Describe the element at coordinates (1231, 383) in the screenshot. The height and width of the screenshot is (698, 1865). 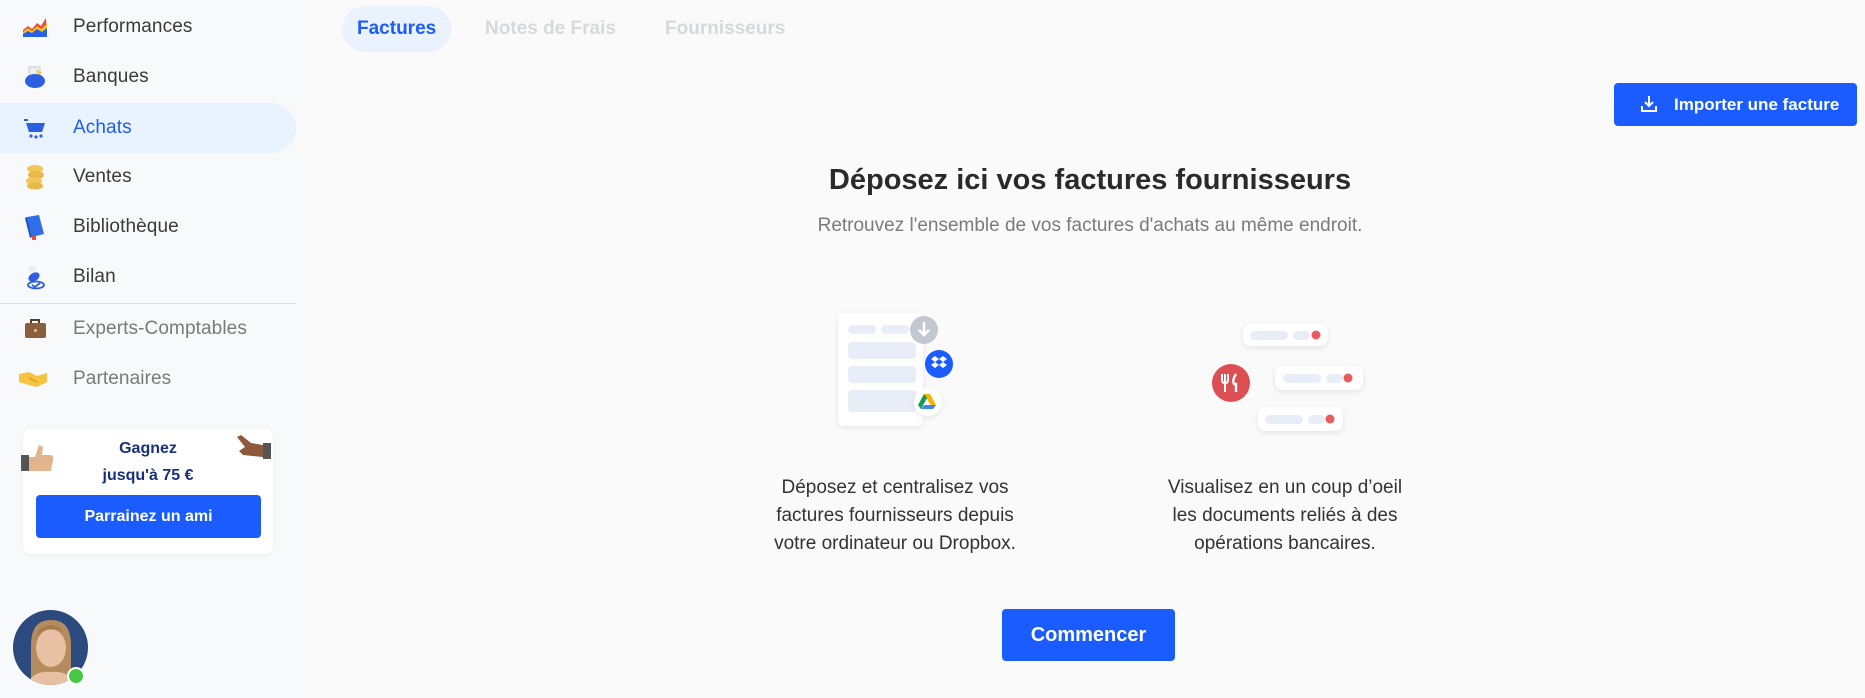
I see `restaurant-icon` at that location.